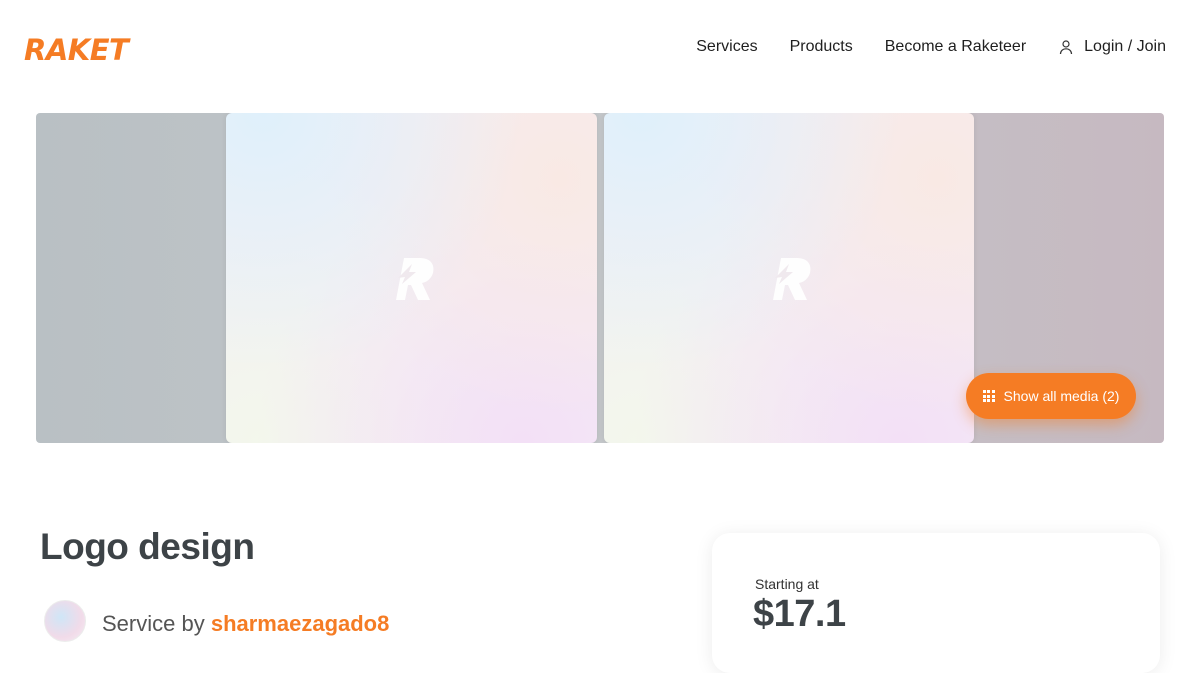  What do you see at coordinates (1125, 46) in the screenshot?
I see `login-join-label: Login / Join` at bounding box center [1125, 46].